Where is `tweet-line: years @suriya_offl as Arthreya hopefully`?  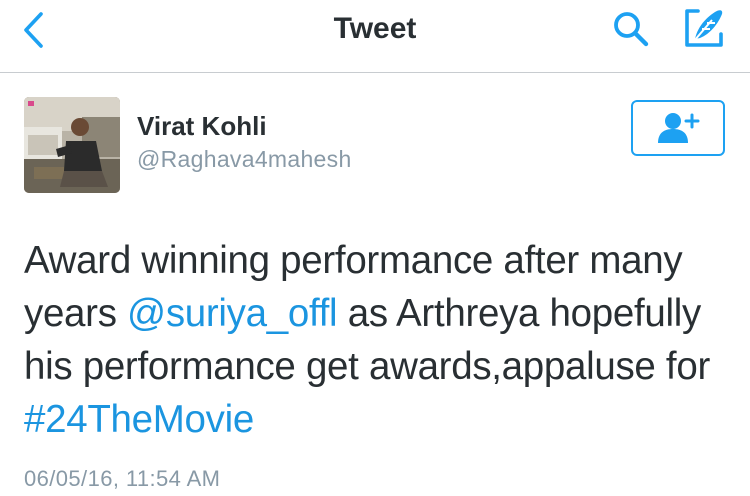
tweet-line: years @suriya_offl as Arthreya hopefully is located at coordinates (380, 313).